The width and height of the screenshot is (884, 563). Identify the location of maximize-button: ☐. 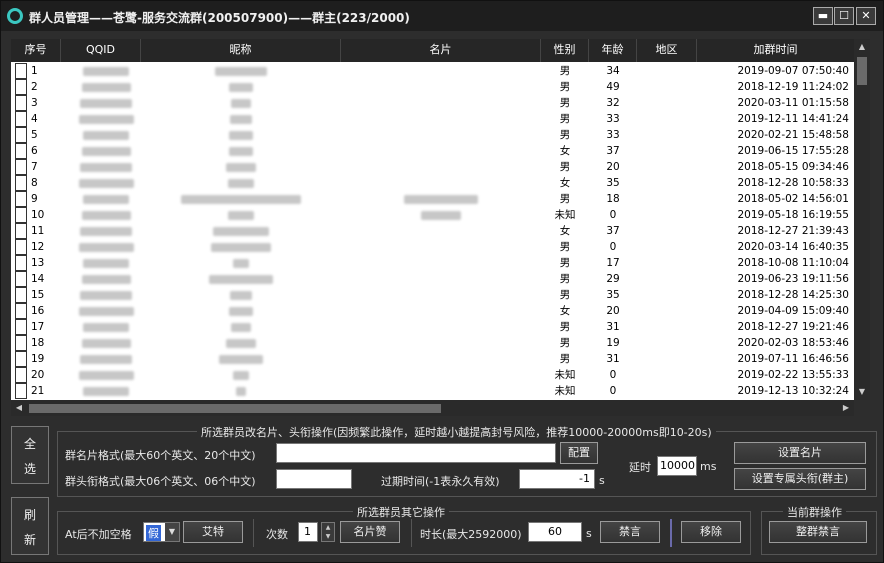
(844, 16).